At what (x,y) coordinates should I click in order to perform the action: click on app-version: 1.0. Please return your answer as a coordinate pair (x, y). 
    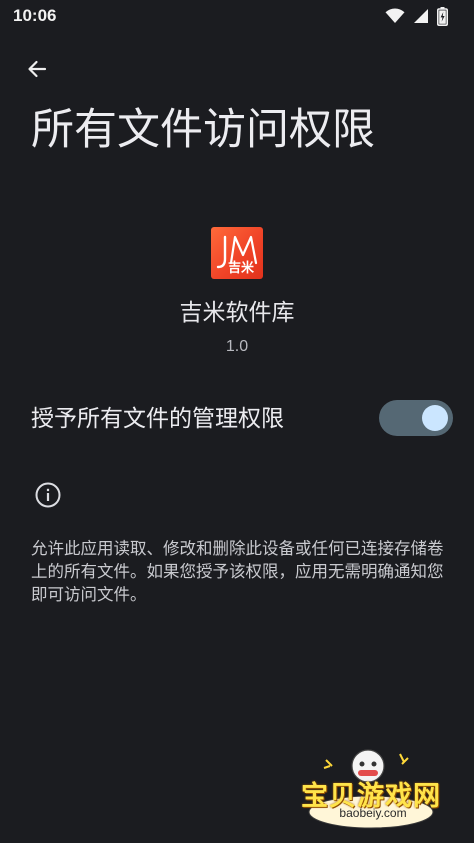
    Looking at the image, I should click on (237, 346).